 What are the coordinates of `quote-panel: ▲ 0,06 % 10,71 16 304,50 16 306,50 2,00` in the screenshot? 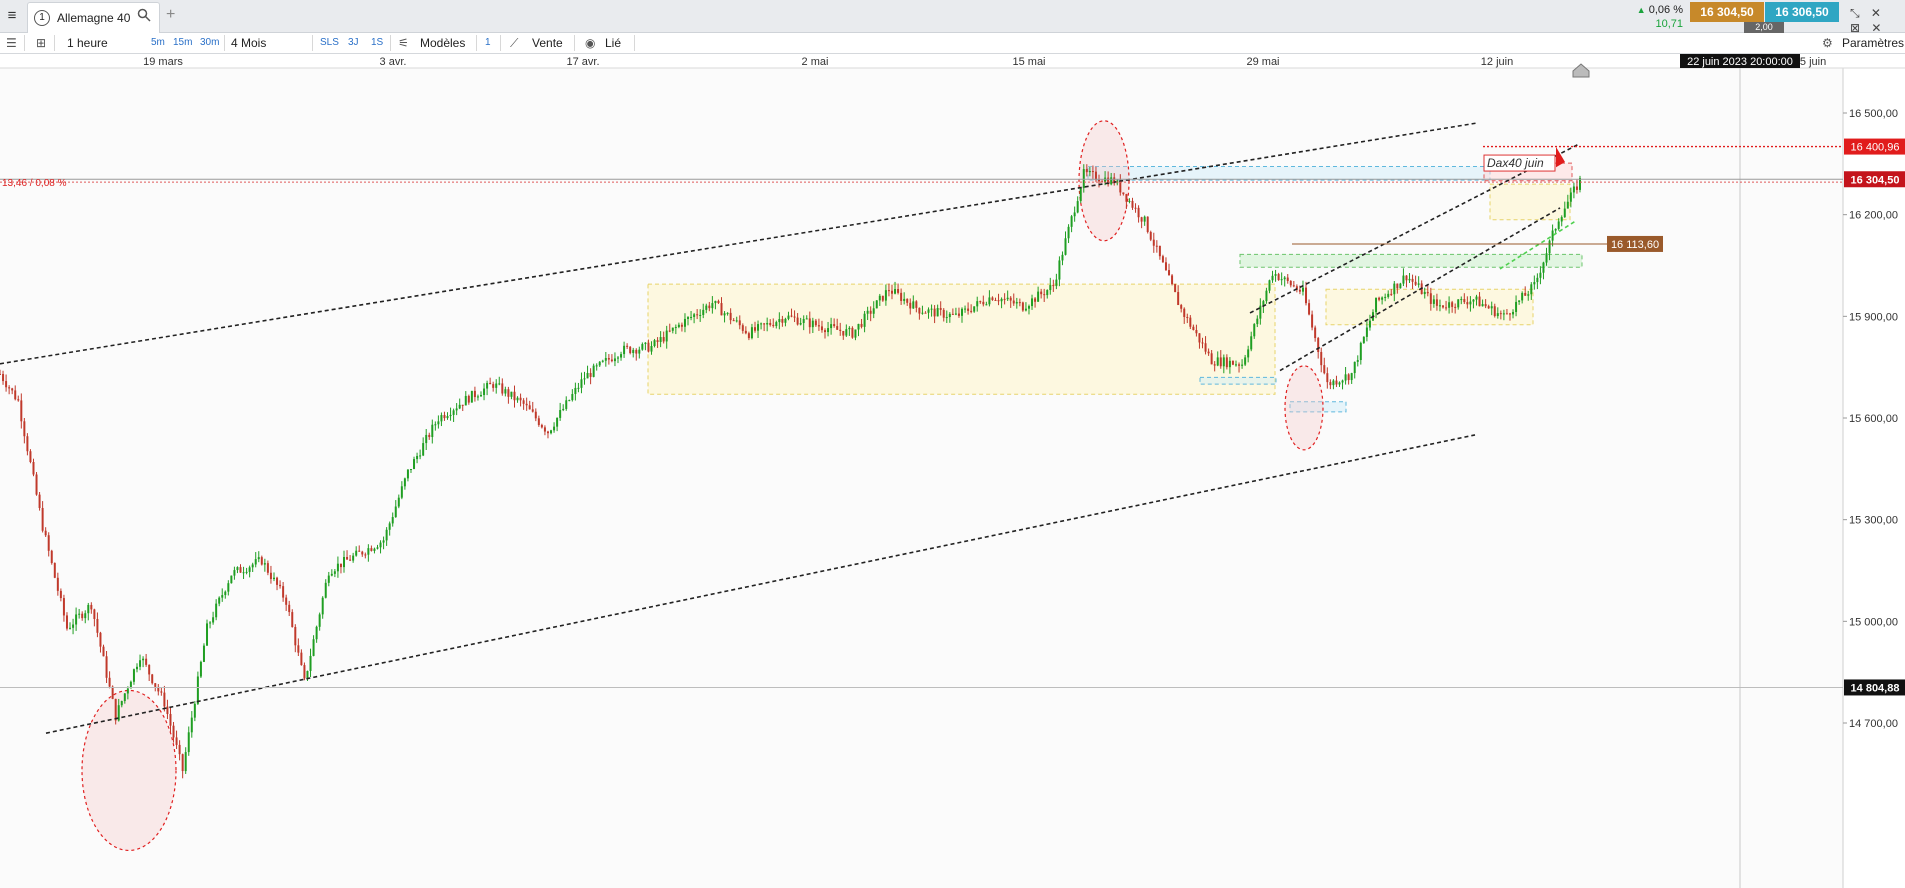 It's located at (1753, 17).